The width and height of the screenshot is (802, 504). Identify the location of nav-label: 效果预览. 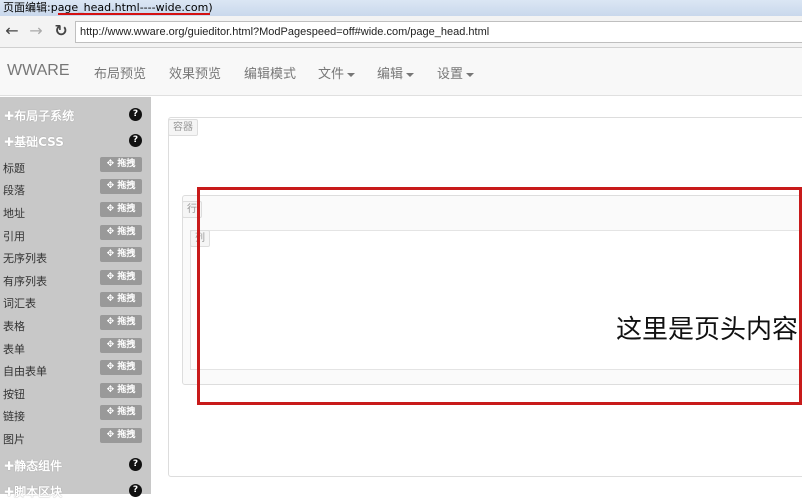
(195, 74).